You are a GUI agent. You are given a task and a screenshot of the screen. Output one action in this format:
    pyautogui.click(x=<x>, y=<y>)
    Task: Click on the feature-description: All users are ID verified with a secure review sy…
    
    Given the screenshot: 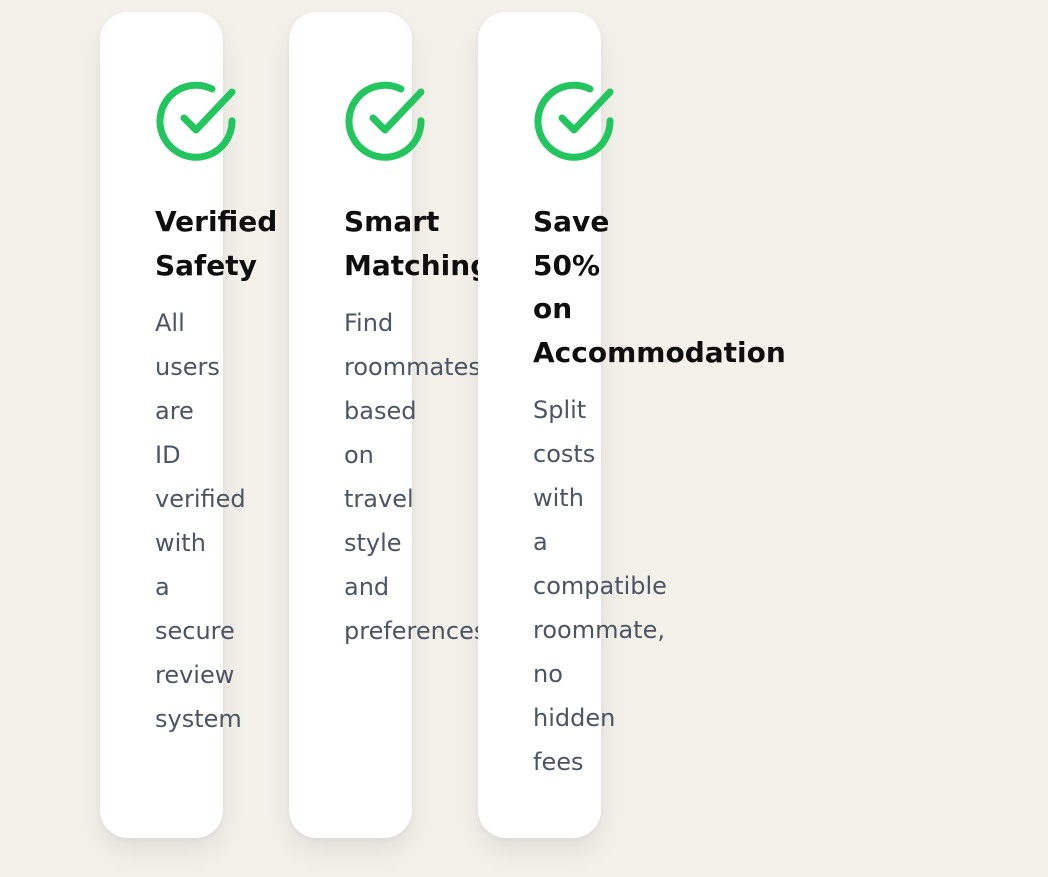 What is the action you would take?
    pyautogui.click(x=200, y=521)
    